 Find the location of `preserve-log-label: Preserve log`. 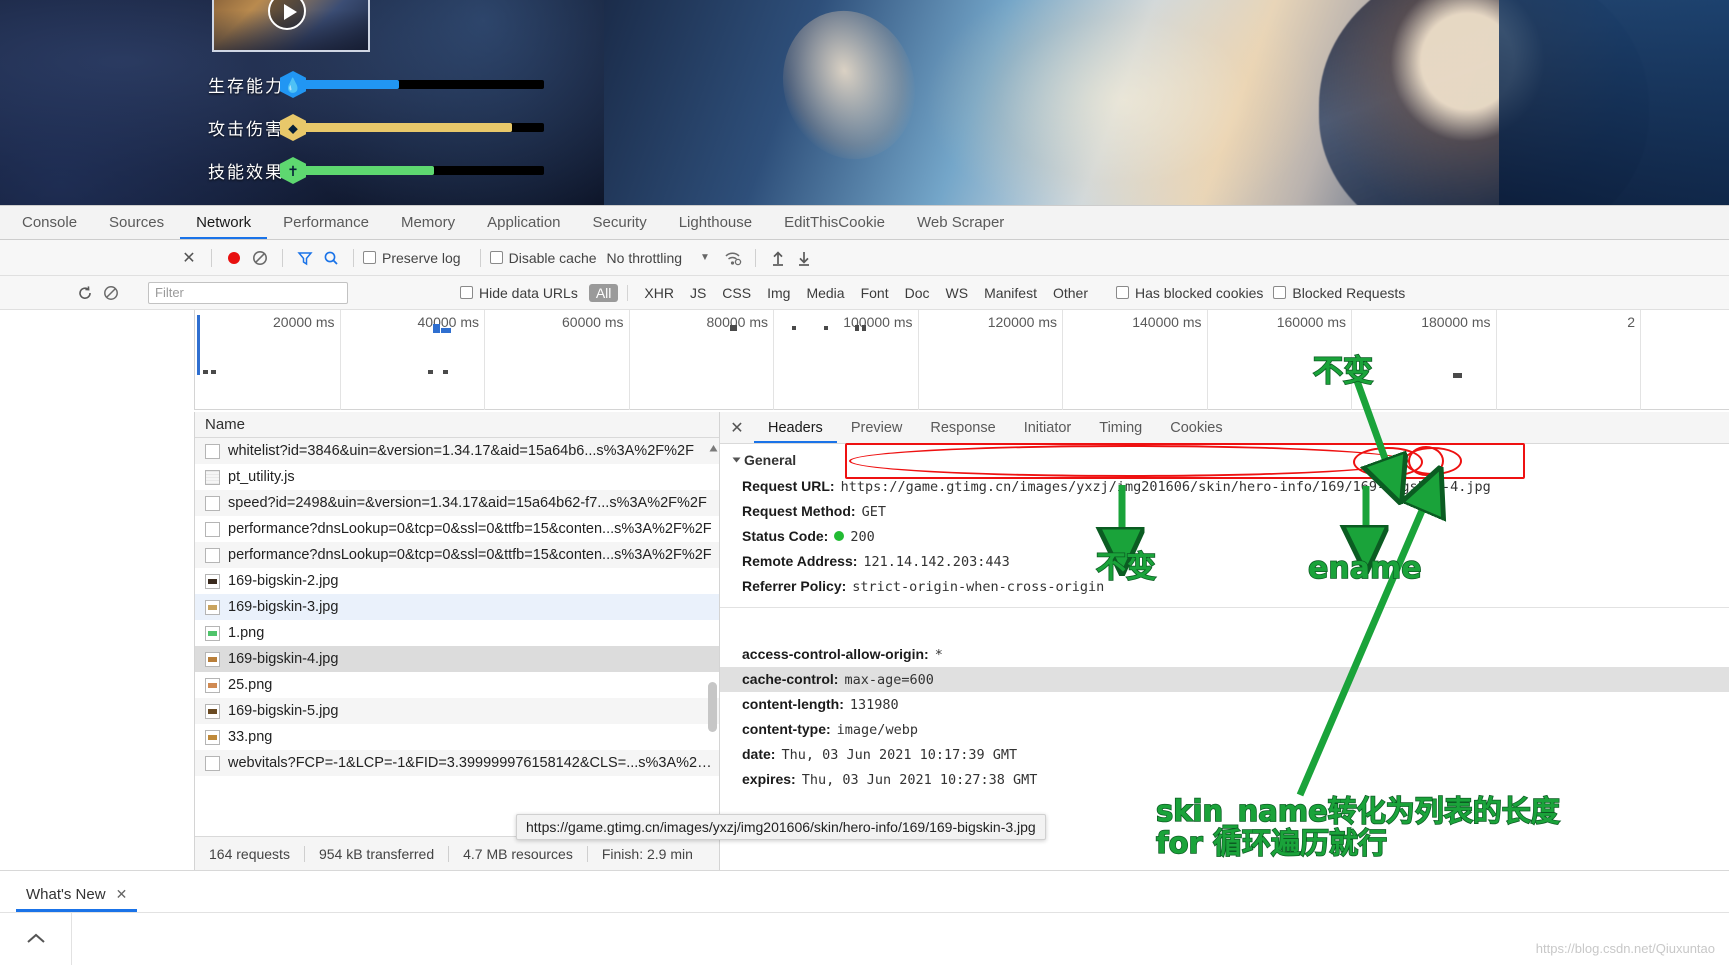

preserve-log-label: Preserve log is located at coordinates (421, 257).